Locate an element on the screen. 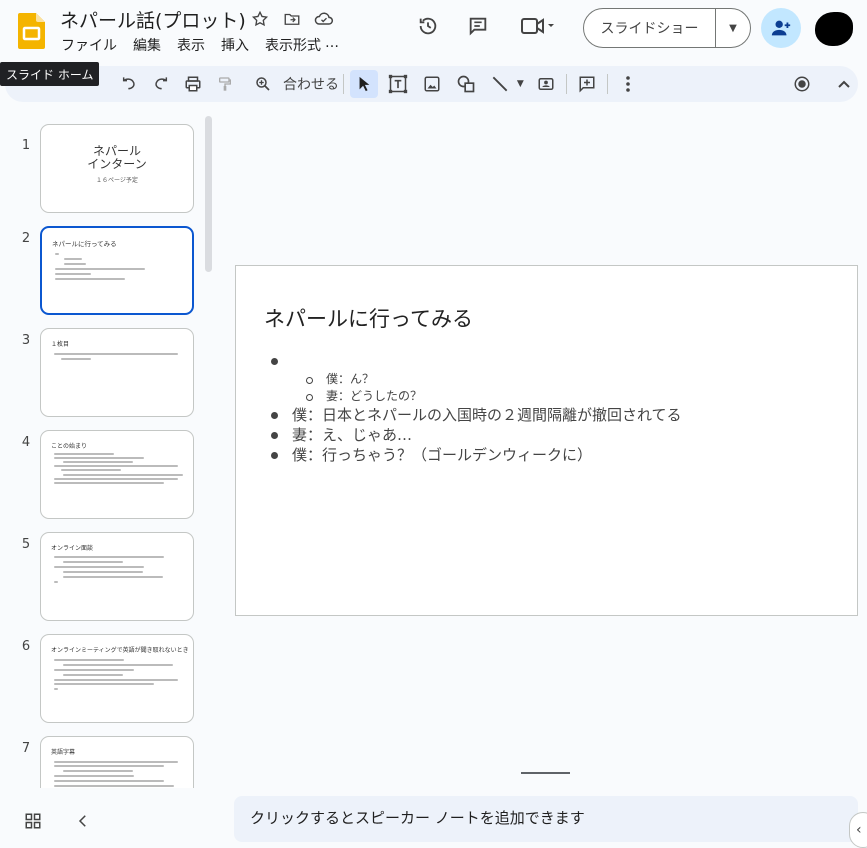 This screenshot has height=848, width=867. speaker-notes-placeholder: クリックするとスピーカー ノートを追加できます is located at coordinates (417, 818).